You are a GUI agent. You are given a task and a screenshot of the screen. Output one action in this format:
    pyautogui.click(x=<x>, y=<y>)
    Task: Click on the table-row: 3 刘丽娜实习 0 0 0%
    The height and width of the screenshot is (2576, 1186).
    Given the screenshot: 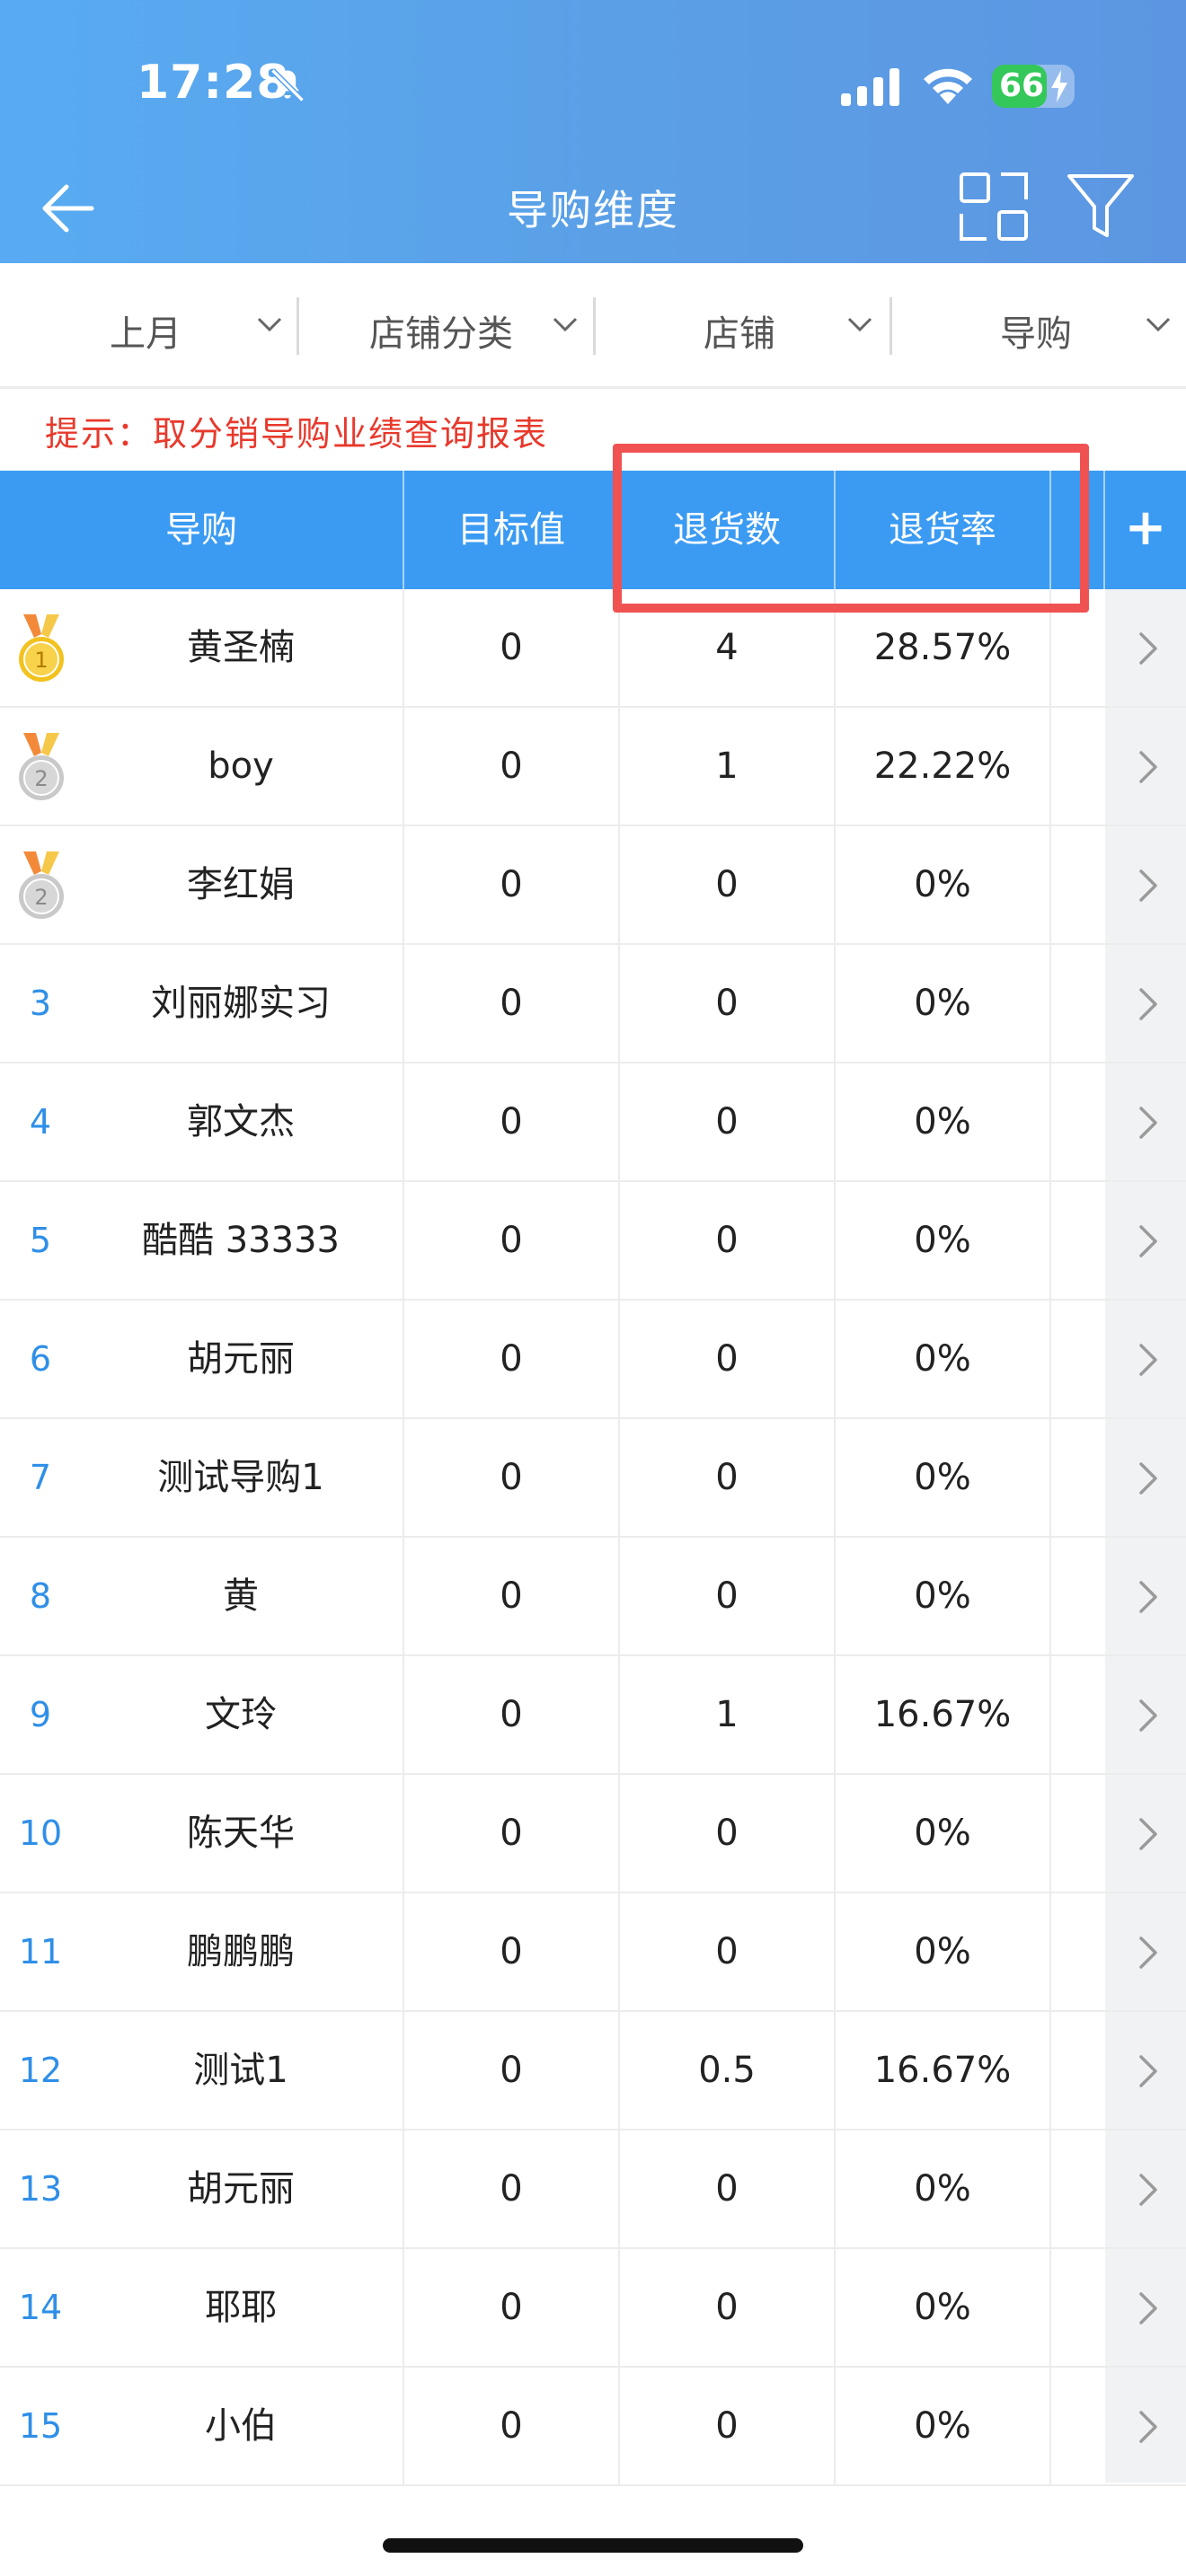 What is the action you would take?
    pyautogui.click(x=593, y=1004)
    